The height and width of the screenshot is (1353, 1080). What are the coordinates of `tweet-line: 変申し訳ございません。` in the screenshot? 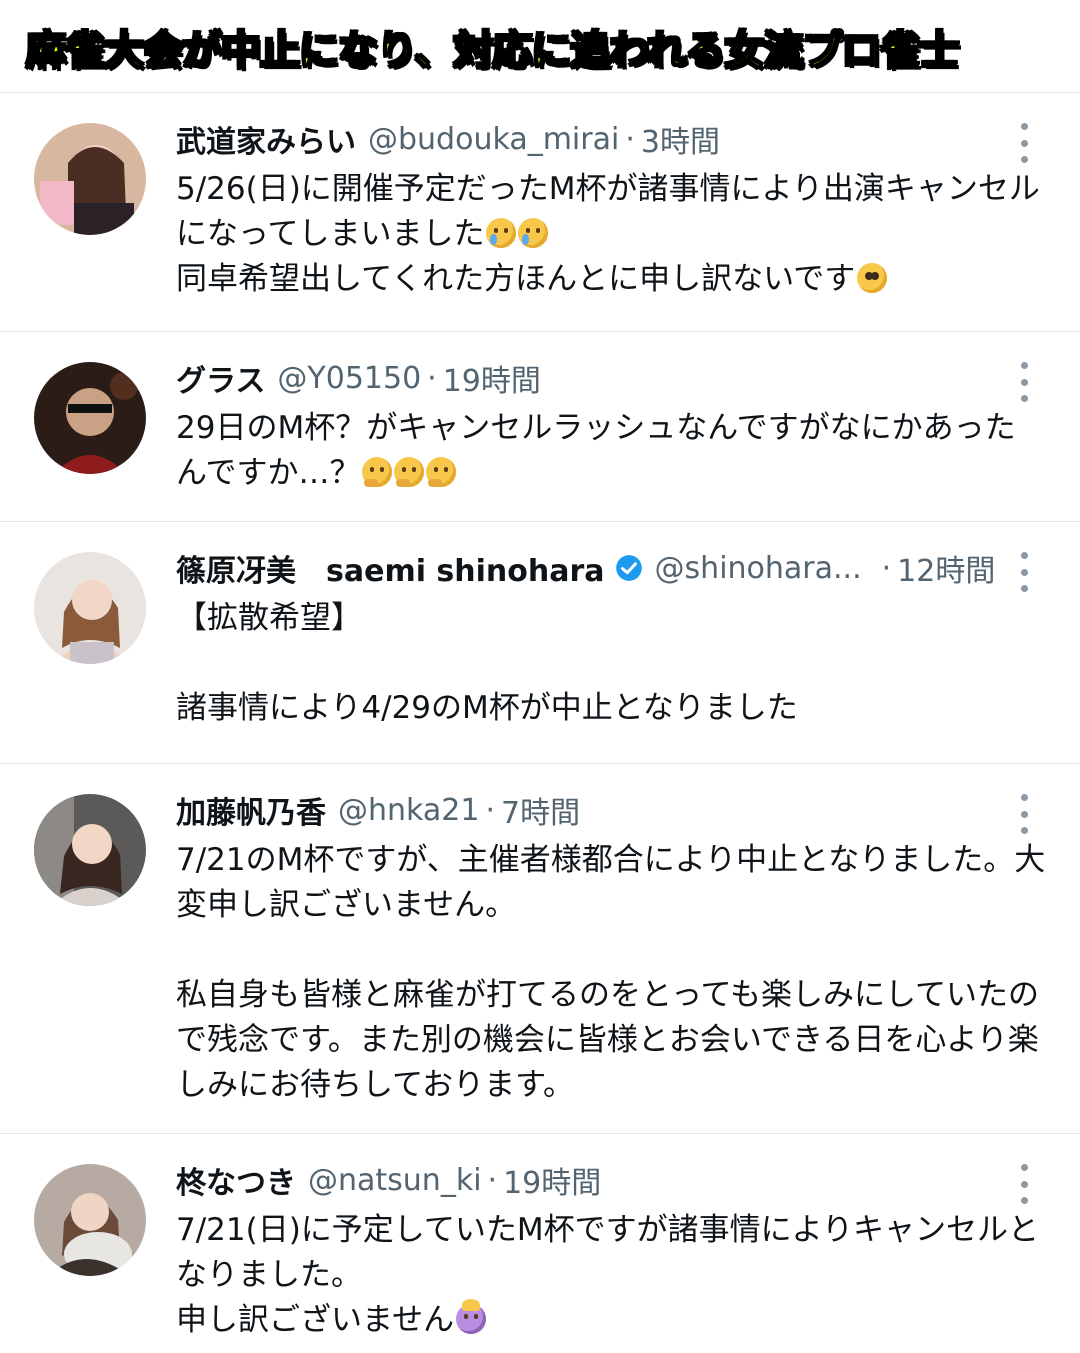 It's located at (346, 905).